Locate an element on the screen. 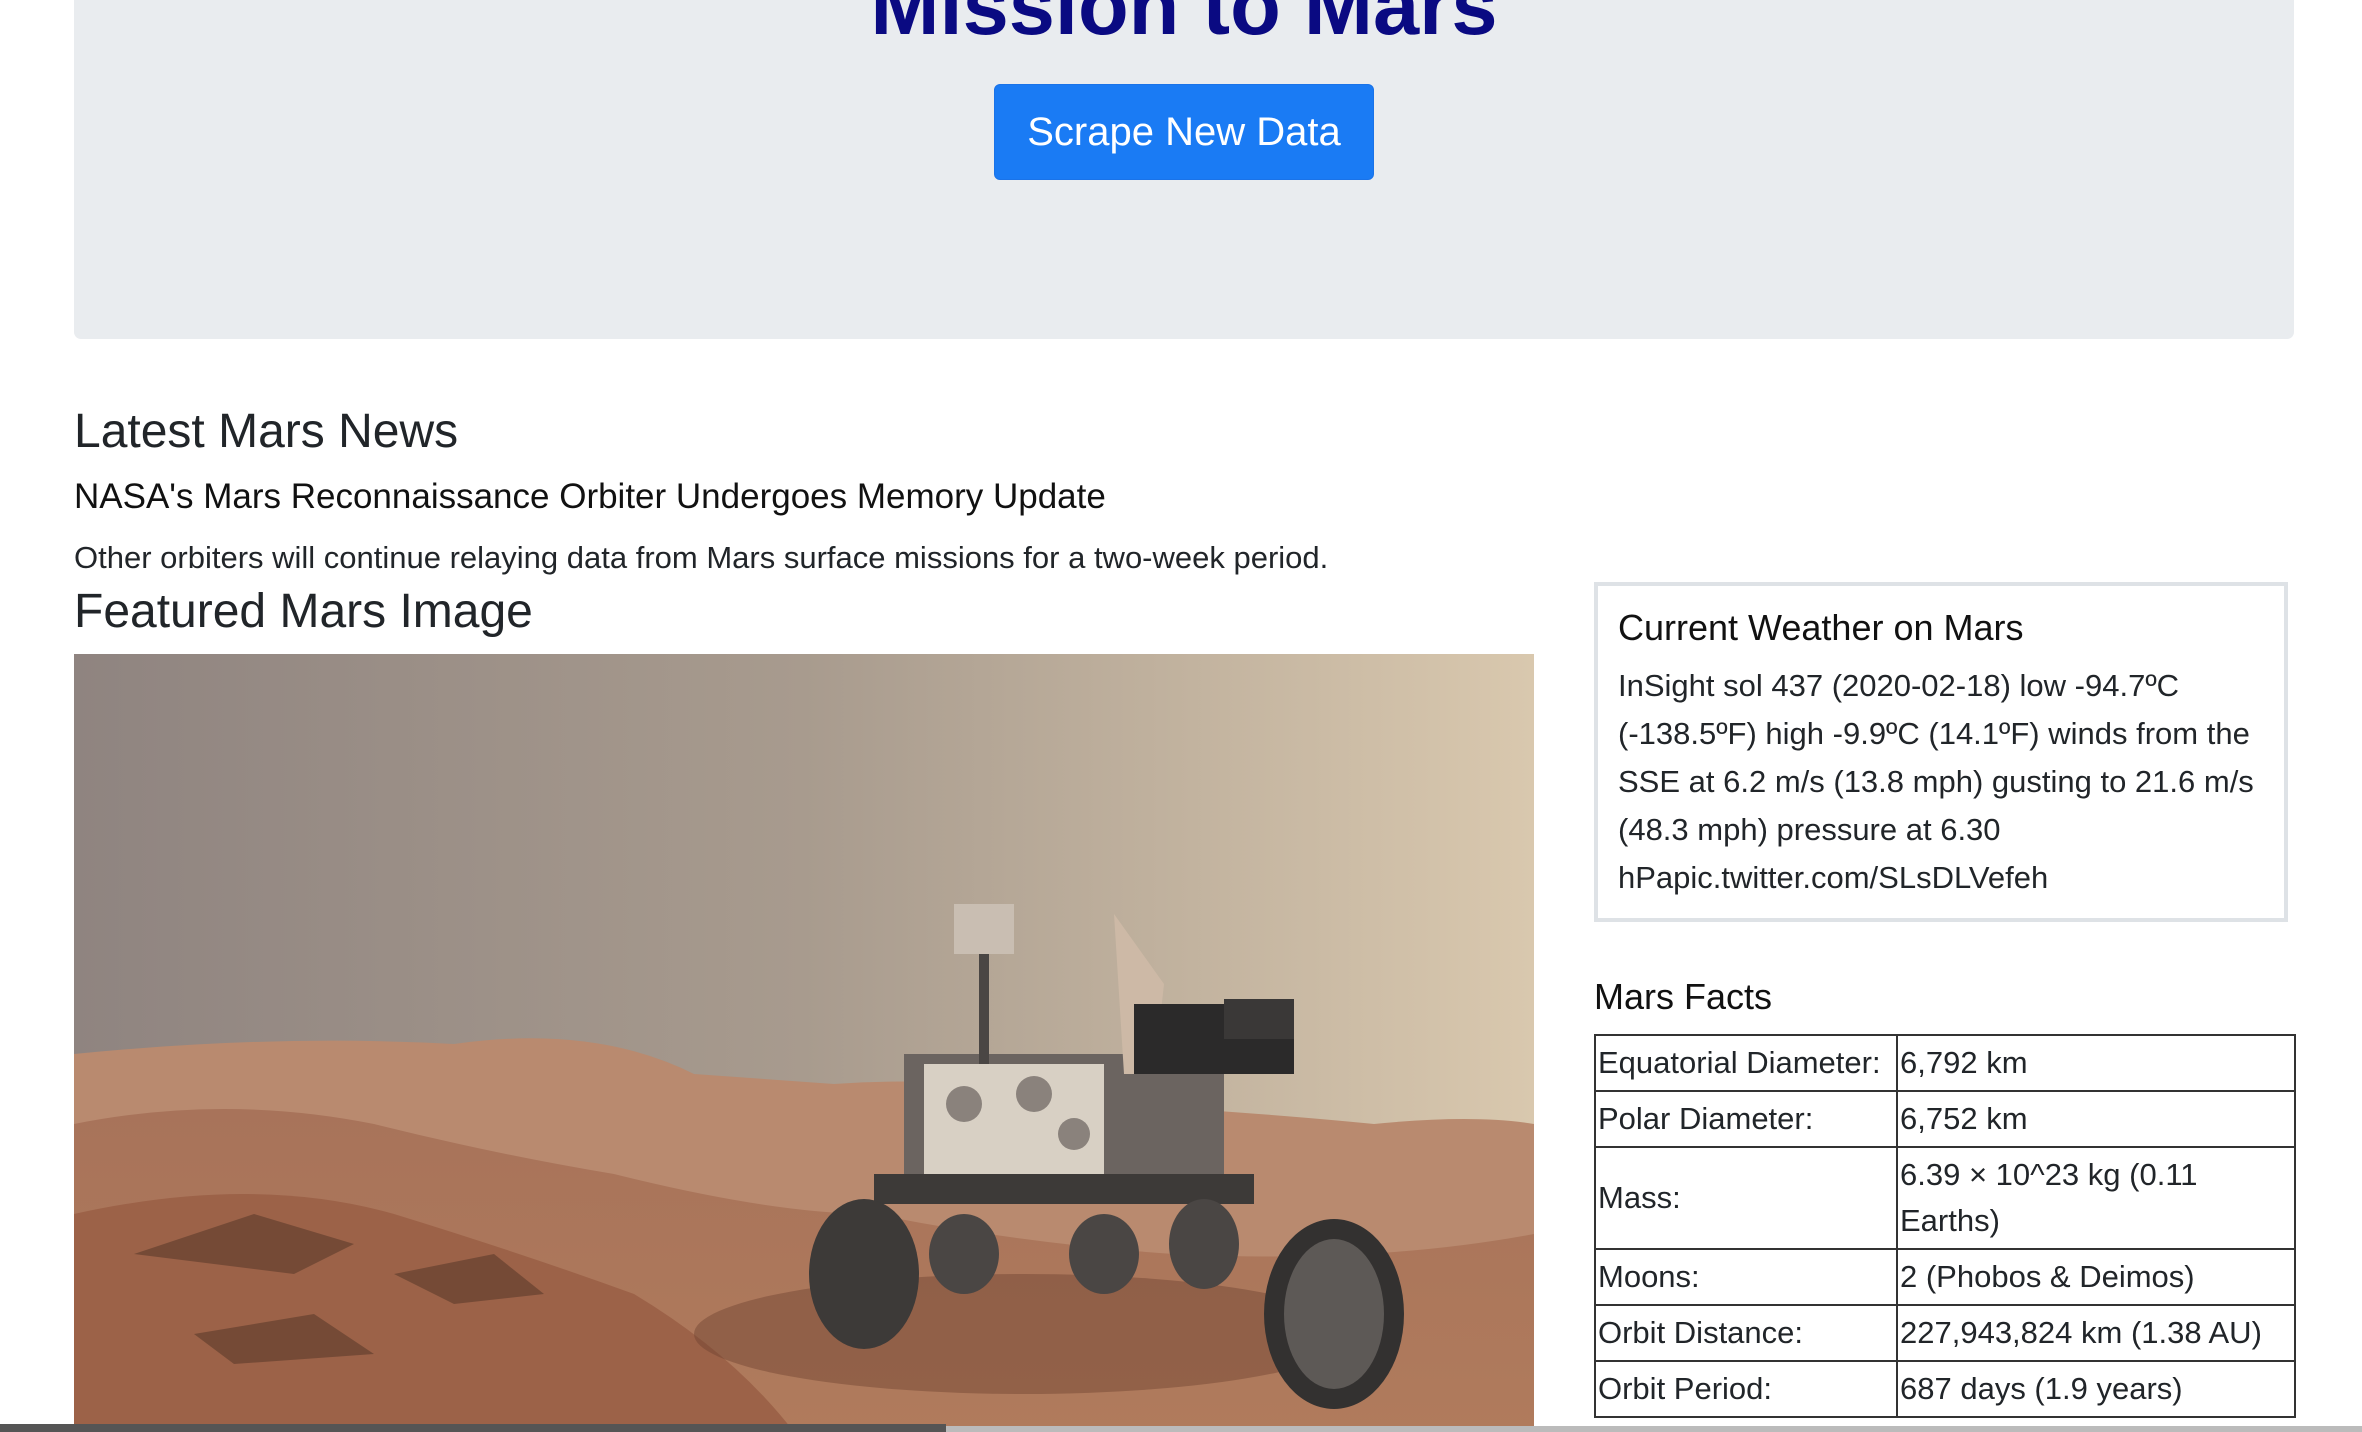 The height and width of the screenshot is (1432, 2362). fact-label: Mass: is located at coordinates (1746, 1198).